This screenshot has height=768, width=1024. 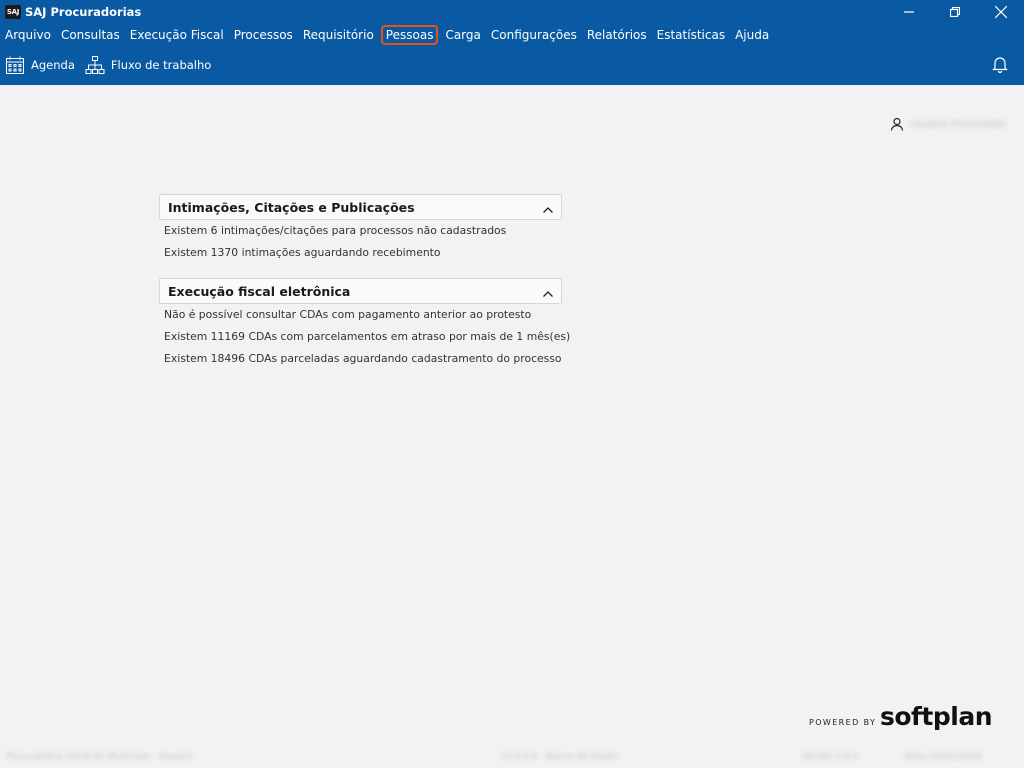 I want to click on menu-arquivo: Arquivo, so click(x=28, y=35).